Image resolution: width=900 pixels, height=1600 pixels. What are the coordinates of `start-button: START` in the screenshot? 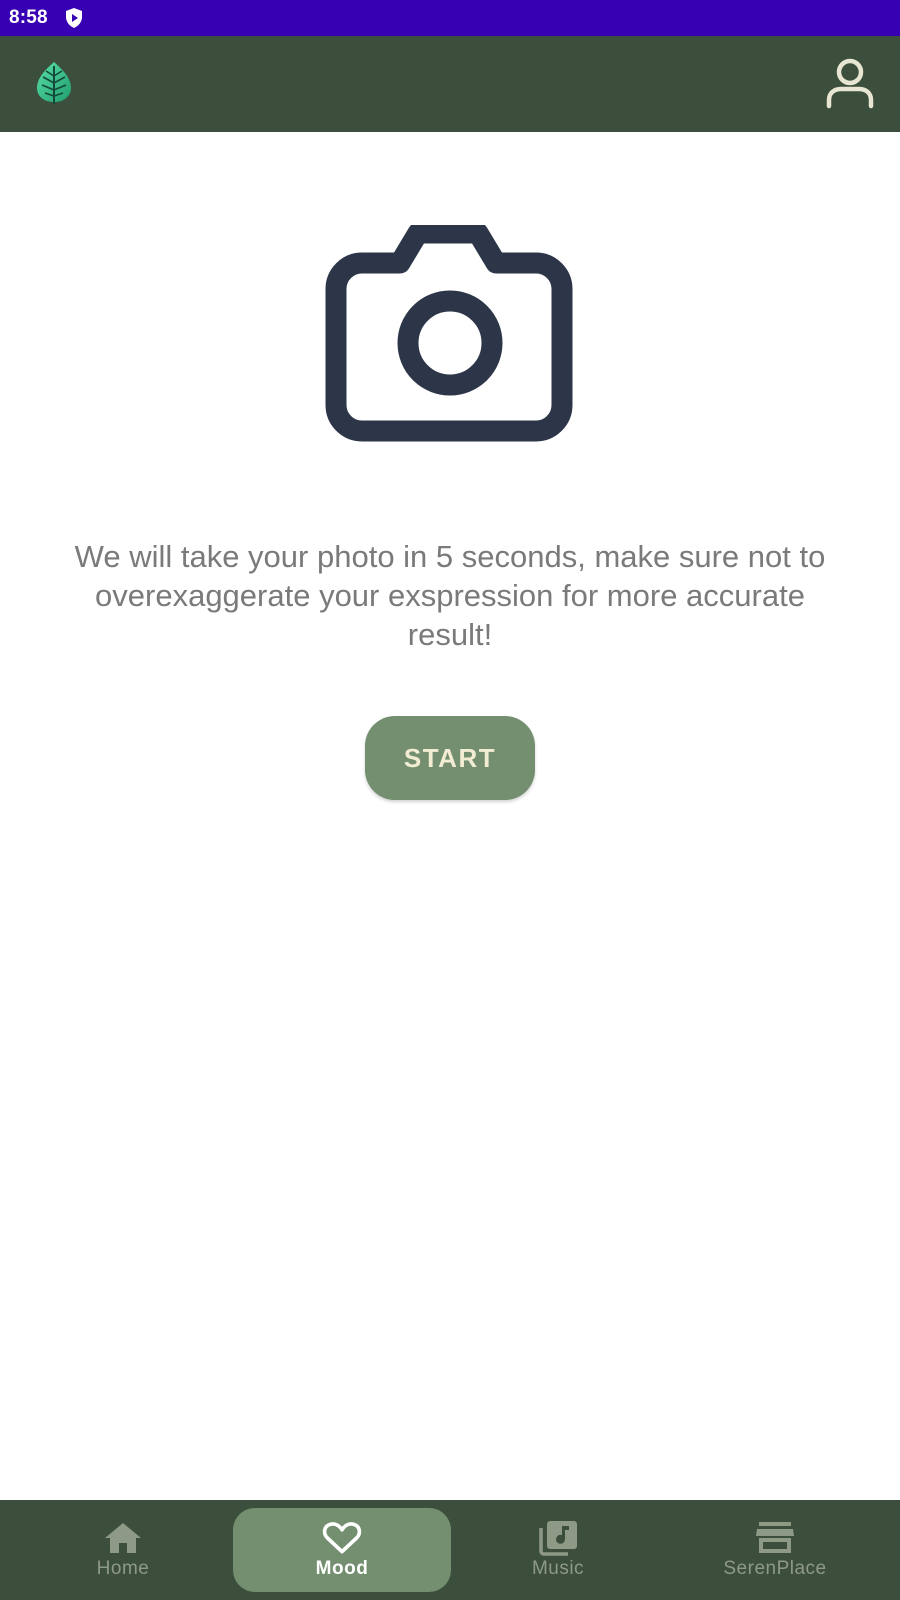 It's located at (450, 758).